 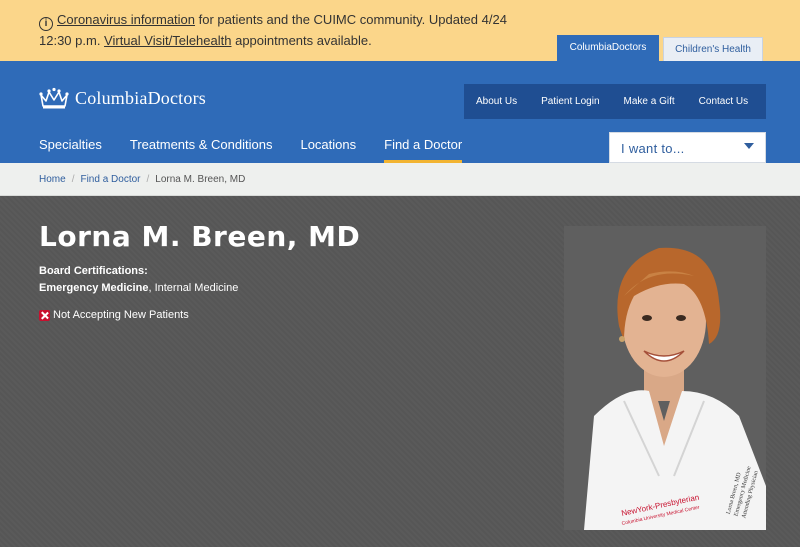 I want to click on logo: ColumbiaDoctors, so click(x=122, y=98).